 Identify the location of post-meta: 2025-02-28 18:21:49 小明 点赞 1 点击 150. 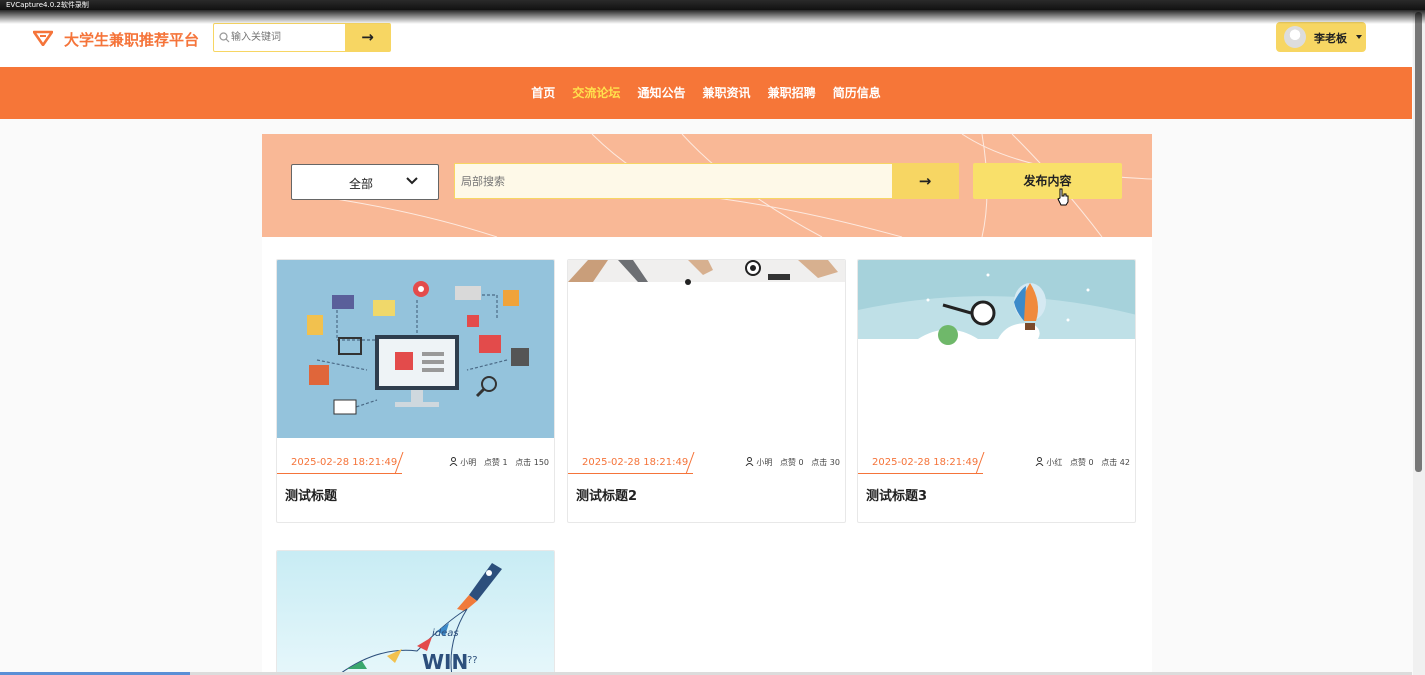
(415, 463).